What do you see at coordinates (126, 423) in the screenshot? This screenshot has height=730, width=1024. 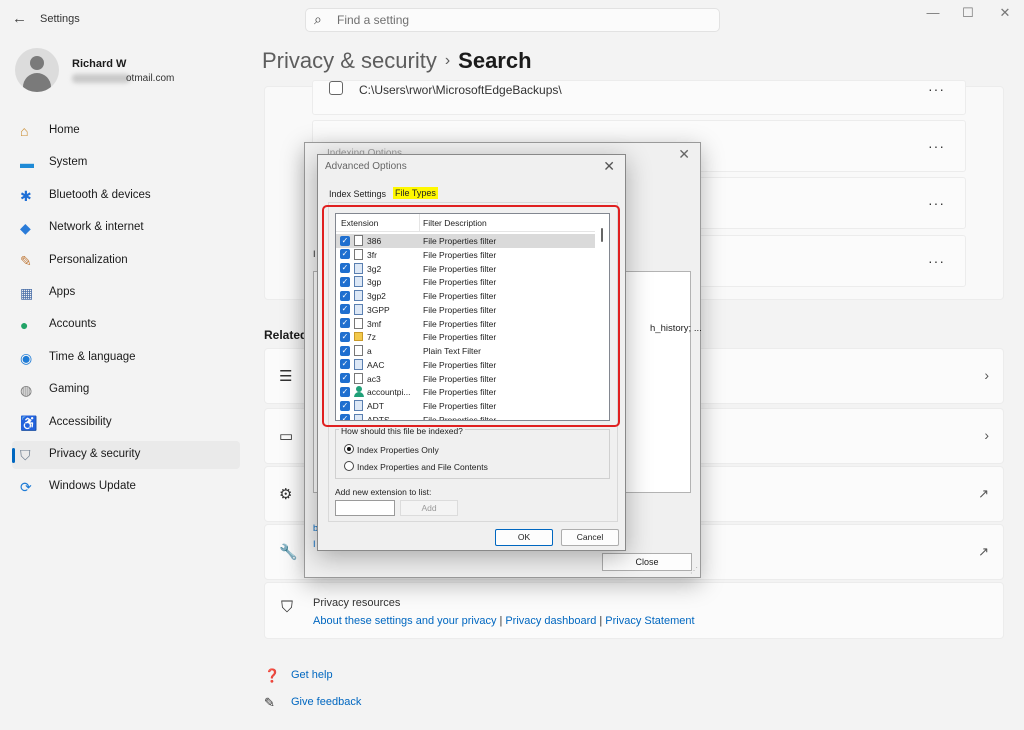 I see `sidebar-item-accessibility: ♿ Accessibility` at bounding box center [126, 423].